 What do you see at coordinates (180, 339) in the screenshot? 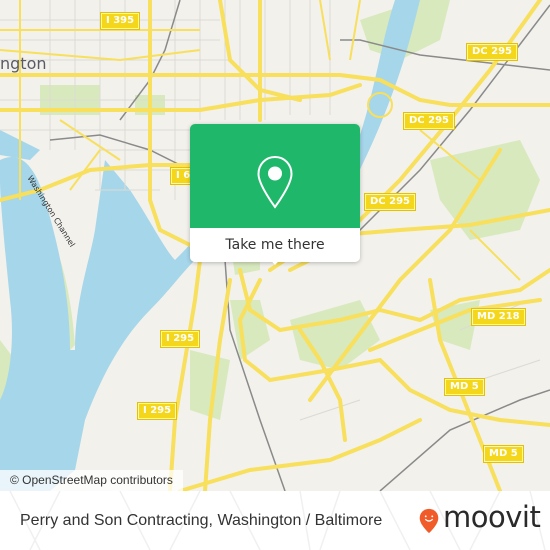
I see `shield-i295-a: I 295` at bounding box center [180, 339].